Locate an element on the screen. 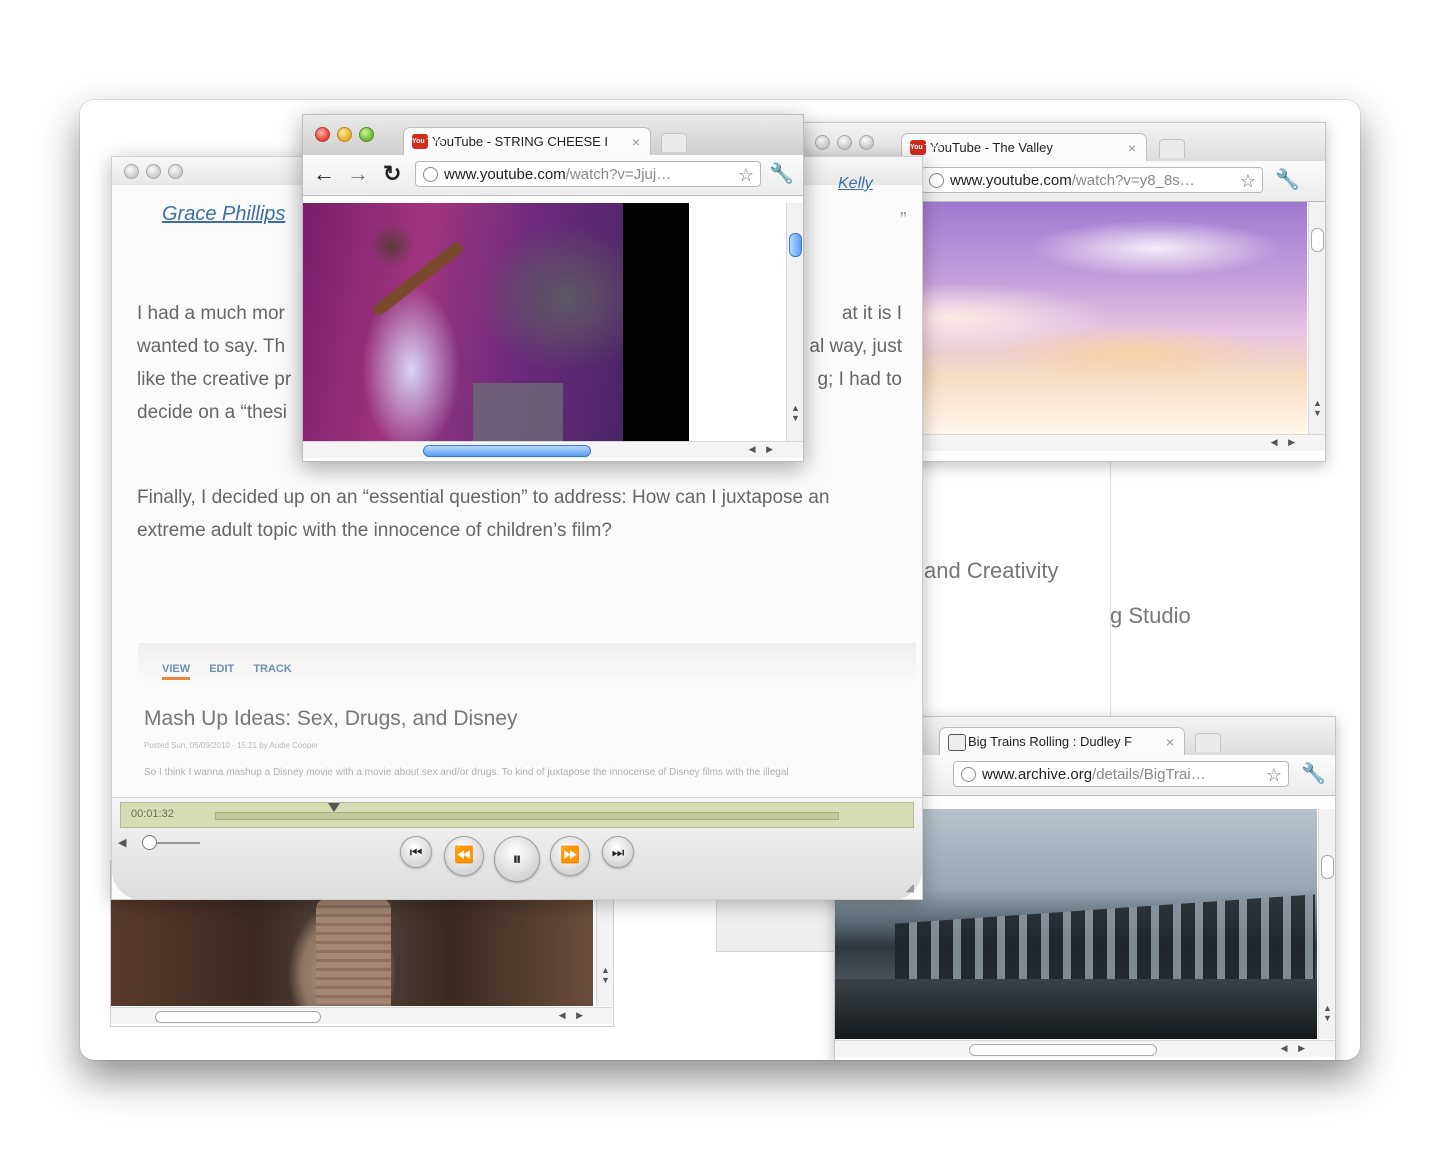 This screenshot has height=1157, width=1440. playhead-marker is located at coordinates (333, 807).